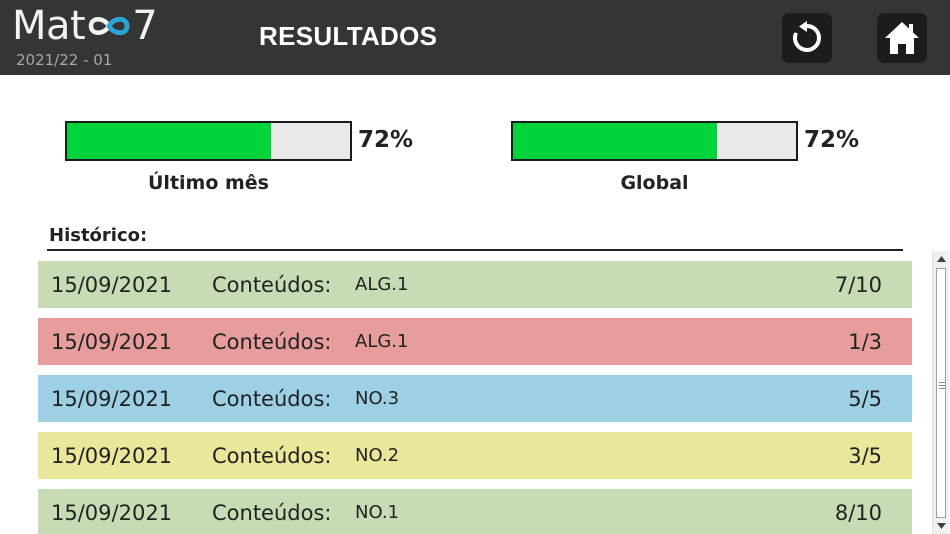 Image resolution: width=950 pixels, height=534 pixels. I want to click on refresh-icon, so click(807, 36).